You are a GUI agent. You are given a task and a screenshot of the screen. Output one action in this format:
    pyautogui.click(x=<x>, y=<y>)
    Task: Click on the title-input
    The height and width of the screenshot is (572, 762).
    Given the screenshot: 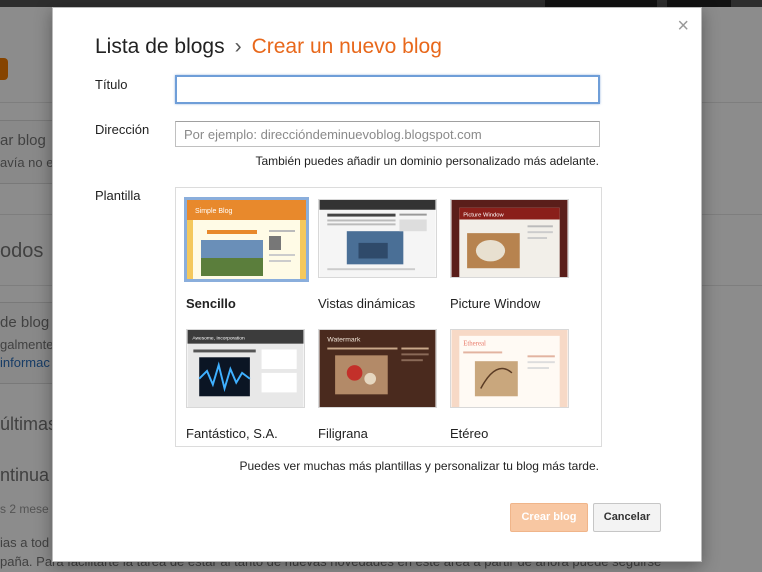 What is the action you would take?
    pyautogui.click(x=387, y=89)
    